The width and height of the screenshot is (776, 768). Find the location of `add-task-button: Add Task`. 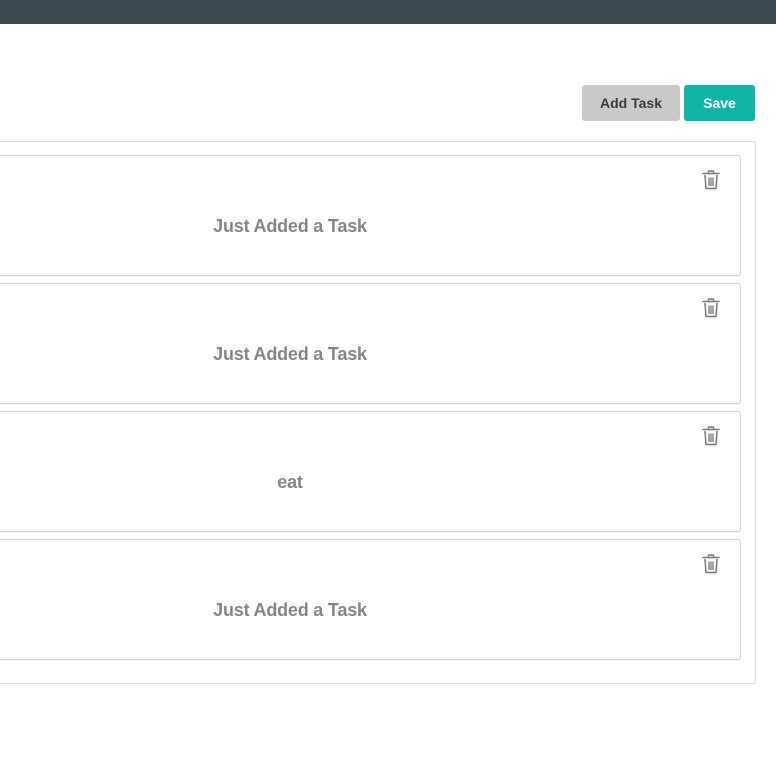

add-task-button: Add Task is located at coordinates (631, 103).